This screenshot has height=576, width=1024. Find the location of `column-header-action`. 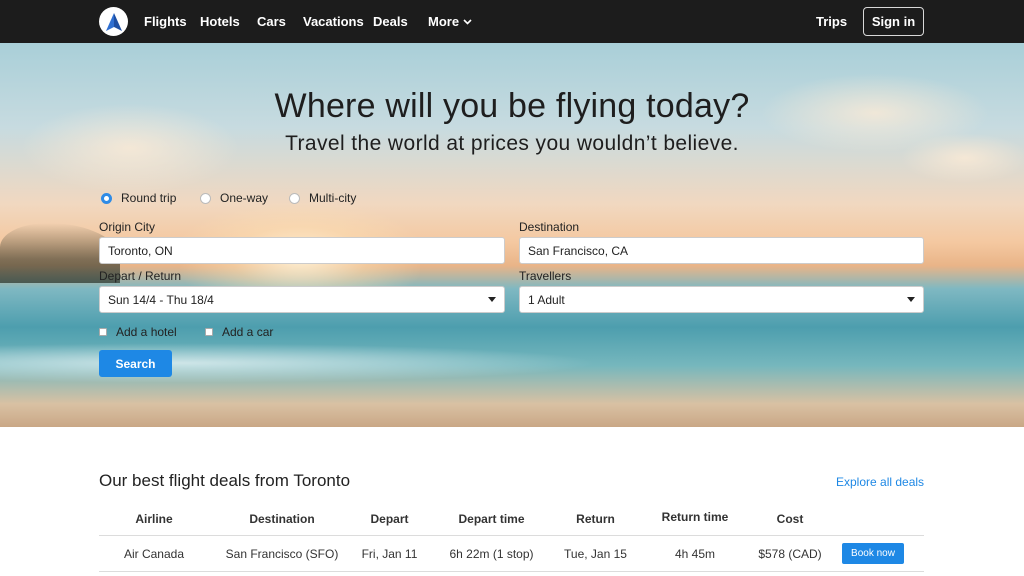

column-header-action is located at coordinates (873, 519).